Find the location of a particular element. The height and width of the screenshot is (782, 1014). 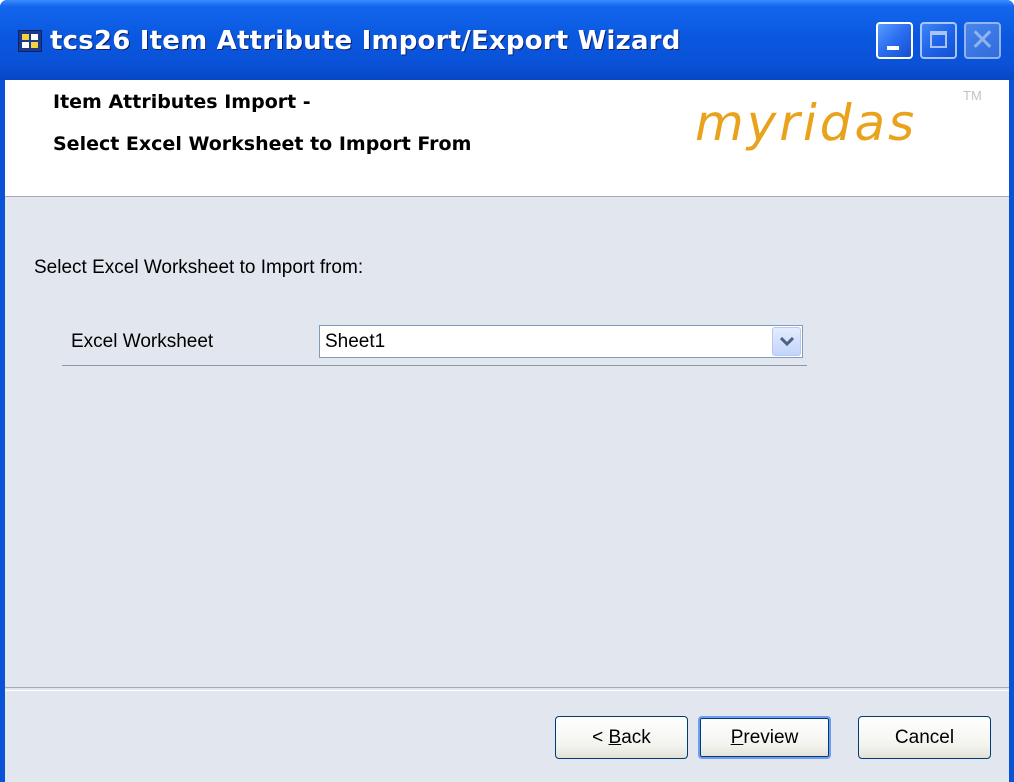

chevron-down-icon is located at coordinates (787, 342).